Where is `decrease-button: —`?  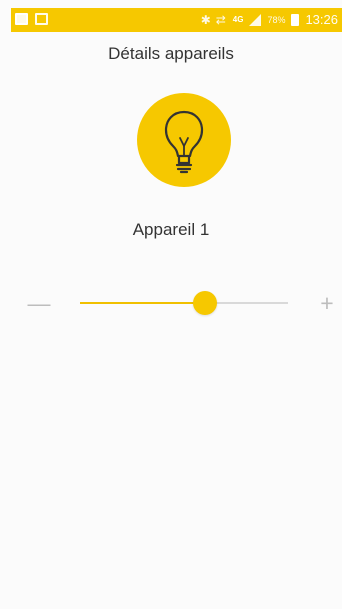
decrease-button: — is located at coordinates (39, 303).